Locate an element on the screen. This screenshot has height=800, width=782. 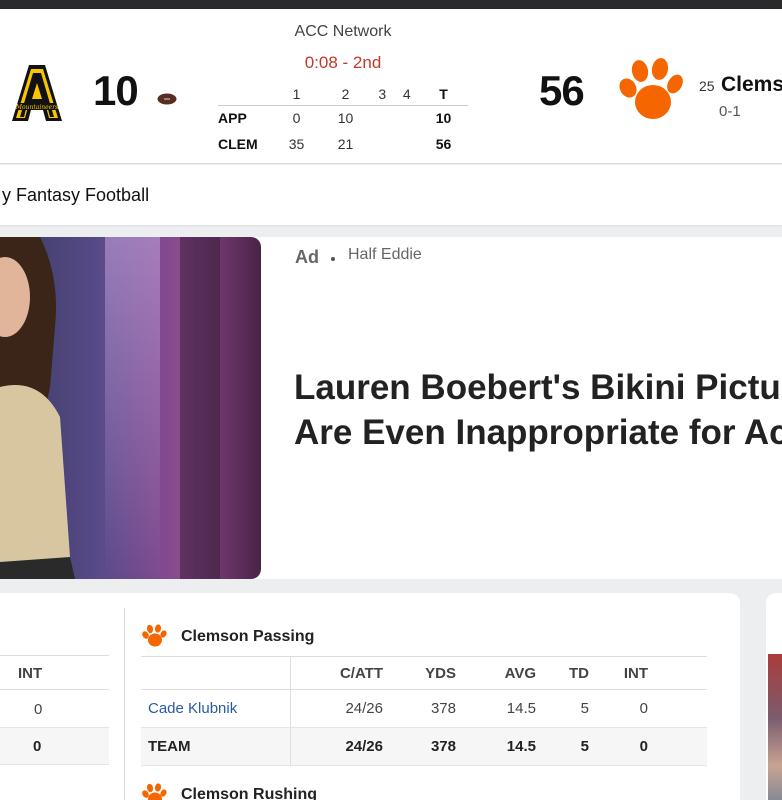
period-header: 1 is located at coordinates (296, 94).